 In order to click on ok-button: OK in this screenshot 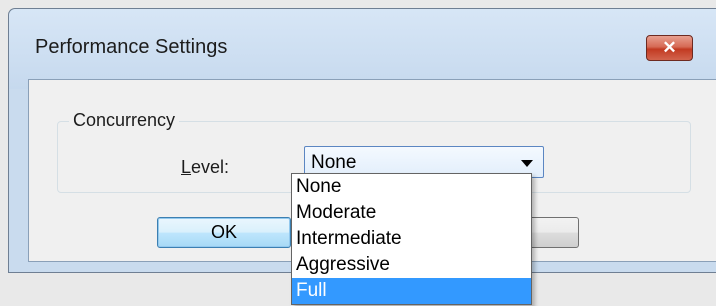, I will do `click(224, 232)`.